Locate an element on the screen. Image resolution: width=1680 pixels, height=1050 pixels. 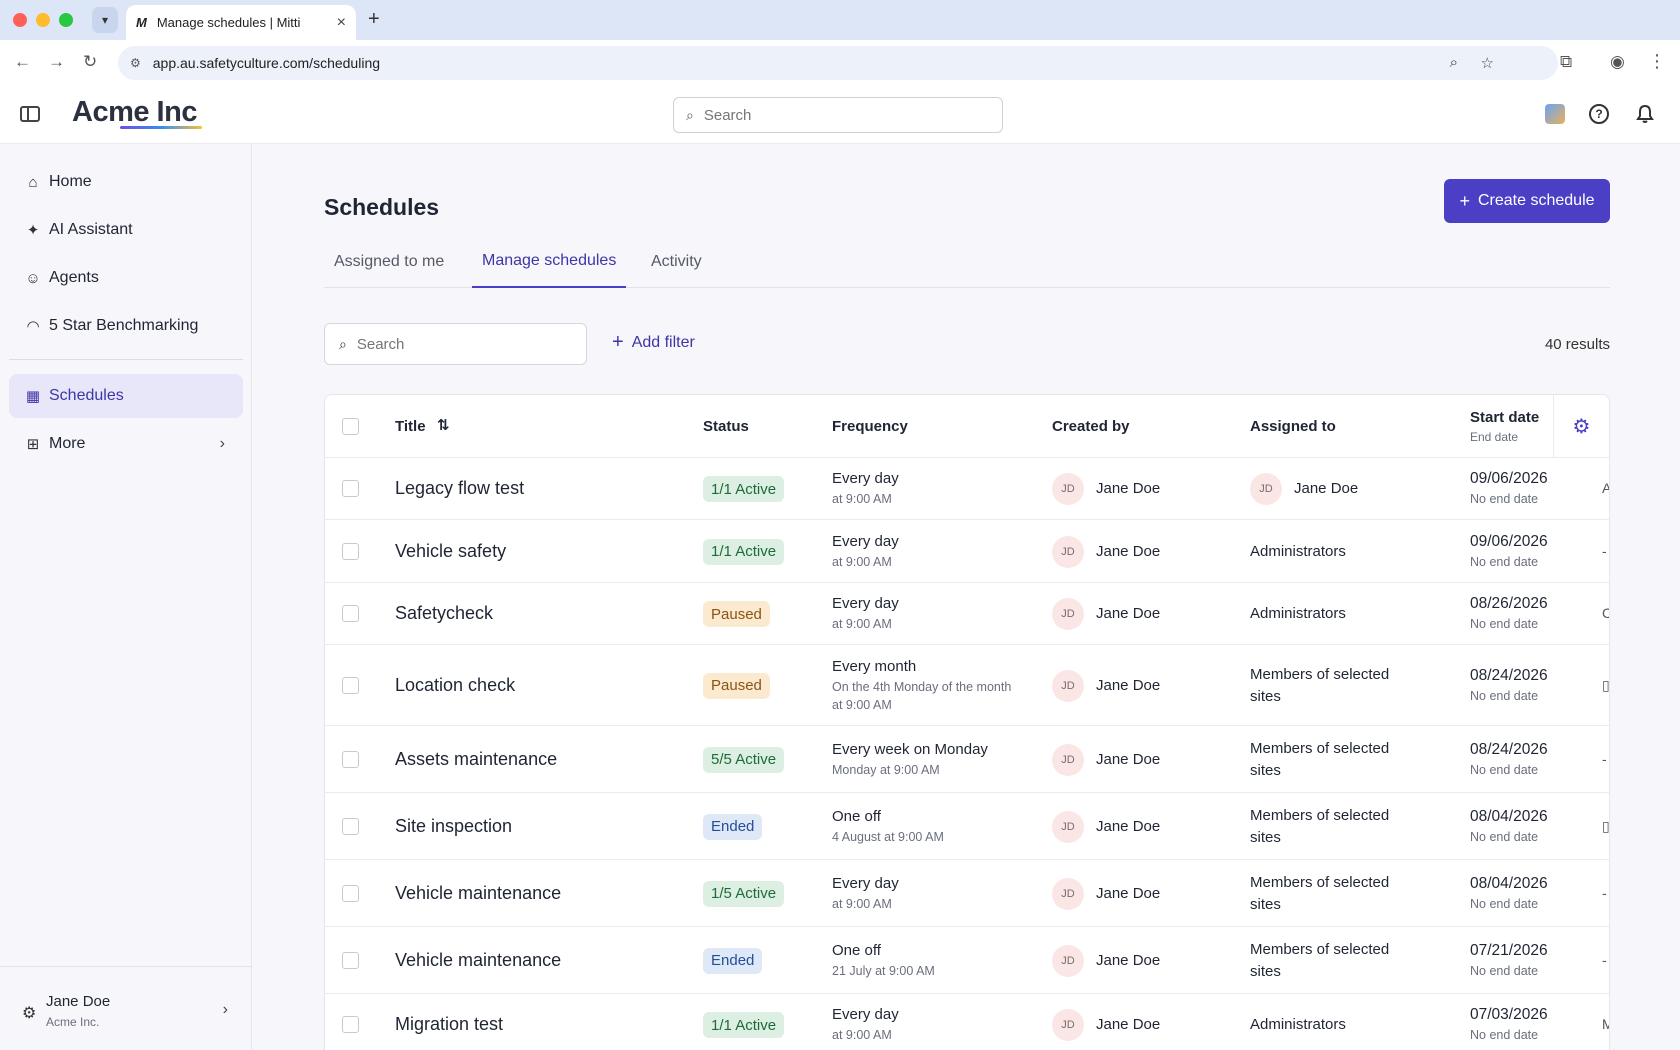
header-title: Title is located at coordinates (410, 426).